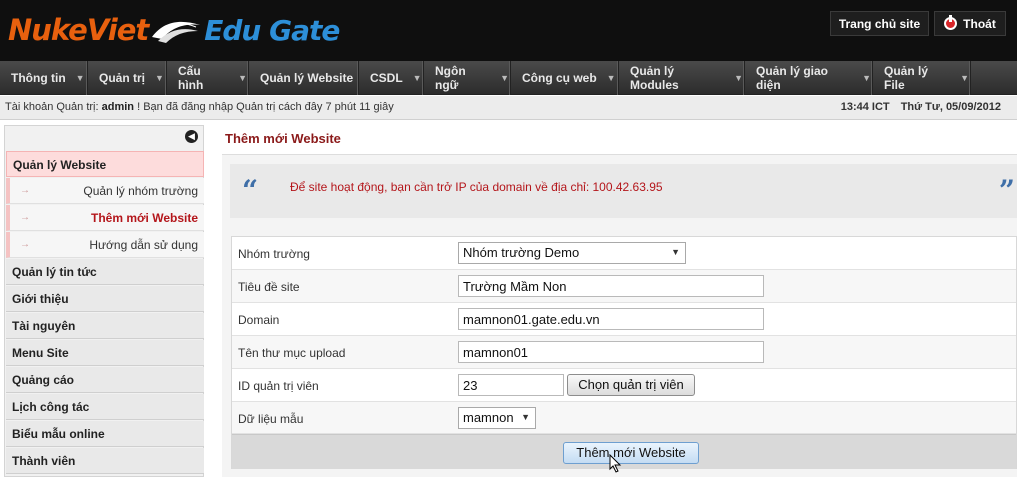  I want to click on nav-item-quan-ly-modules: Quản lý Modules ▼, so click(681, 78).